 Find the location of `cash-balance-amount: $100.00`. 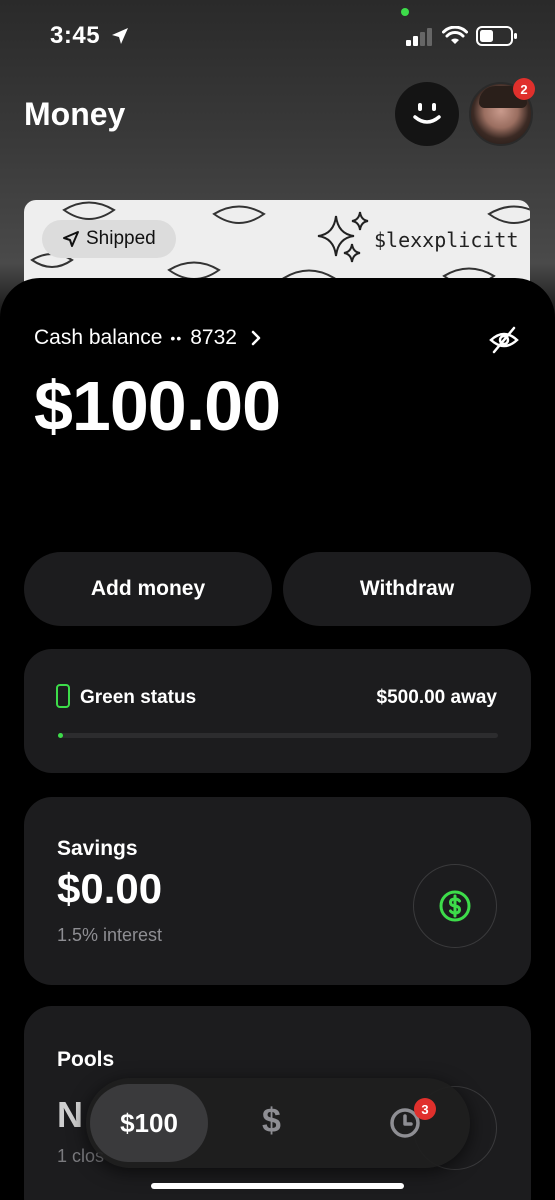

cash-balance-amount: $100.00 is located at coordinates (157, 406).